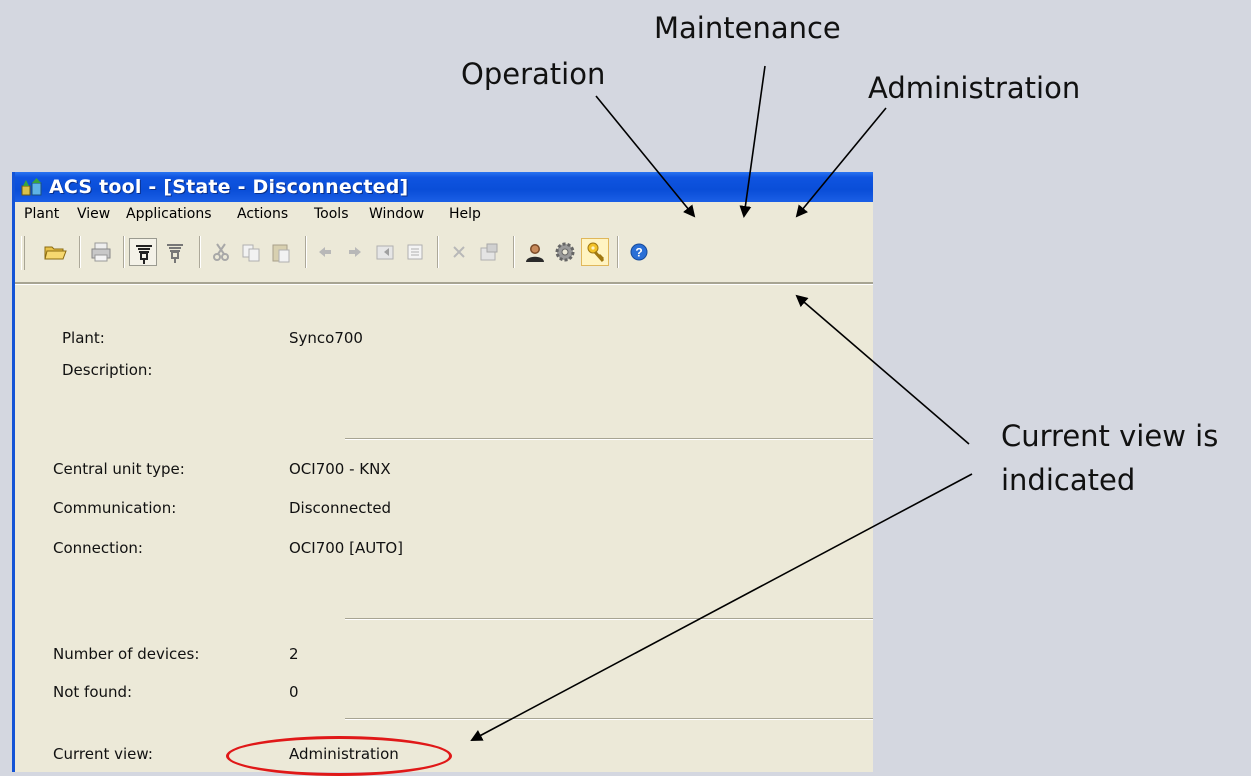 The width and height of the screenshot is (1251, 776). Describe the element at coordinates (103, 754) in the screenshot. I see `current-view-label: Current view:` at that location.